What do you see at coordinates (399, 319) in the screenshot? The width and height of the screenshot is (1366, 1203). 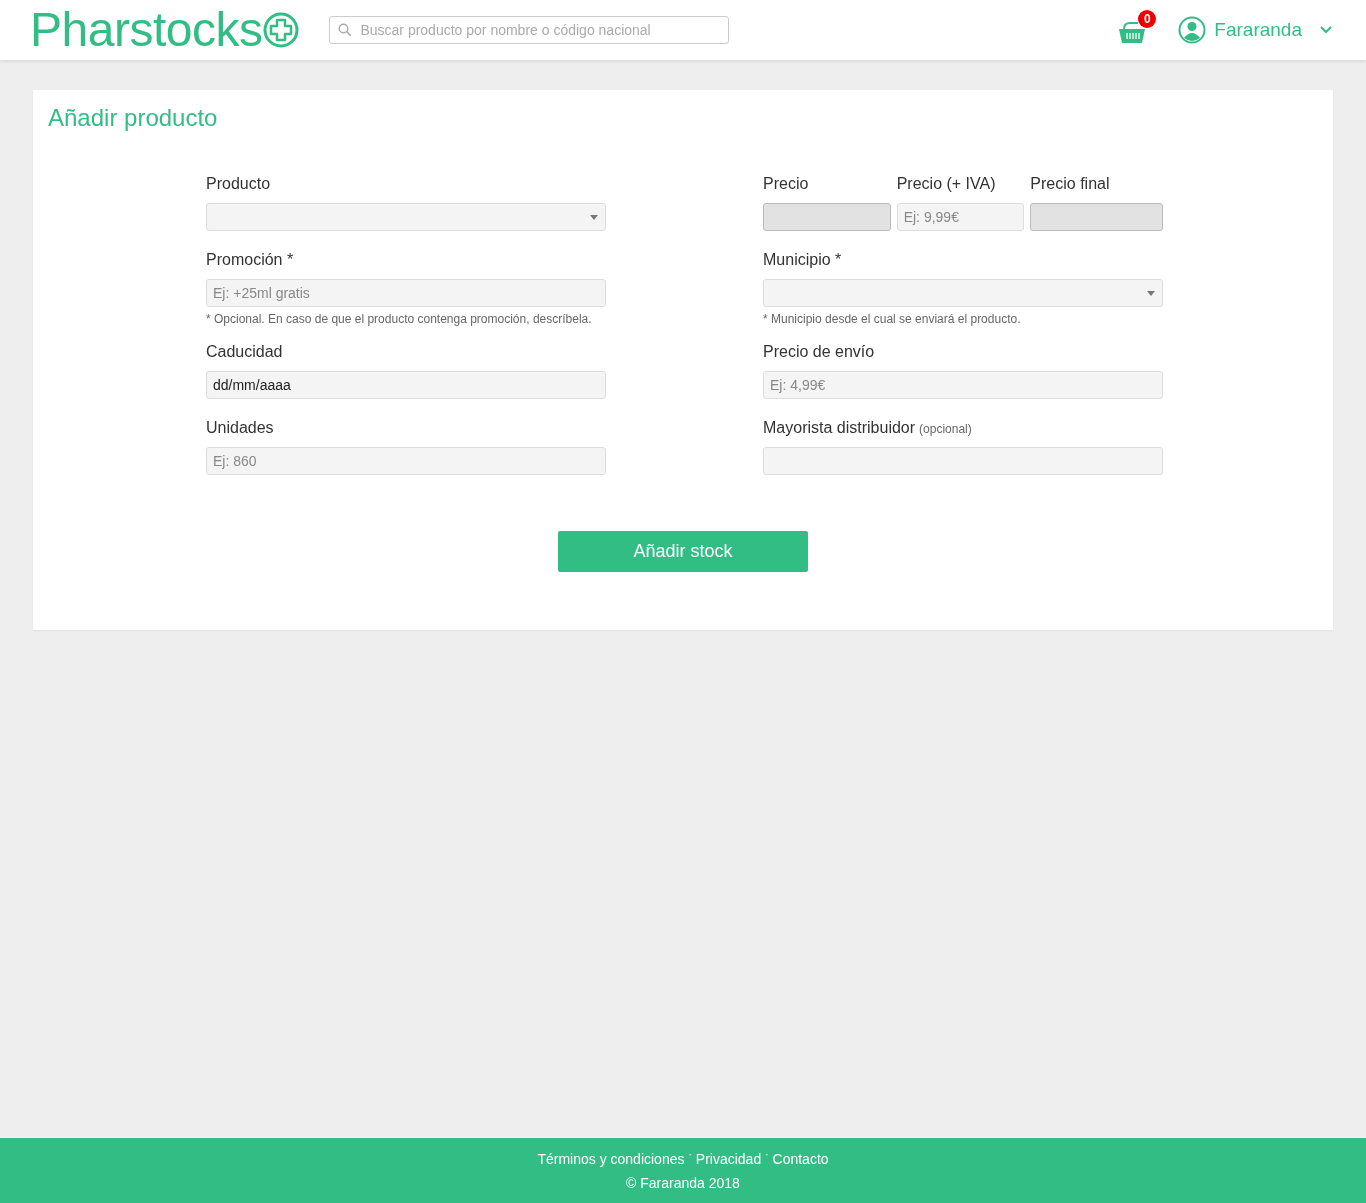 I see `help-text: * Opcional. En caso de que el producto contenga promoción, descríbela.` at bounding box center [399, 319].